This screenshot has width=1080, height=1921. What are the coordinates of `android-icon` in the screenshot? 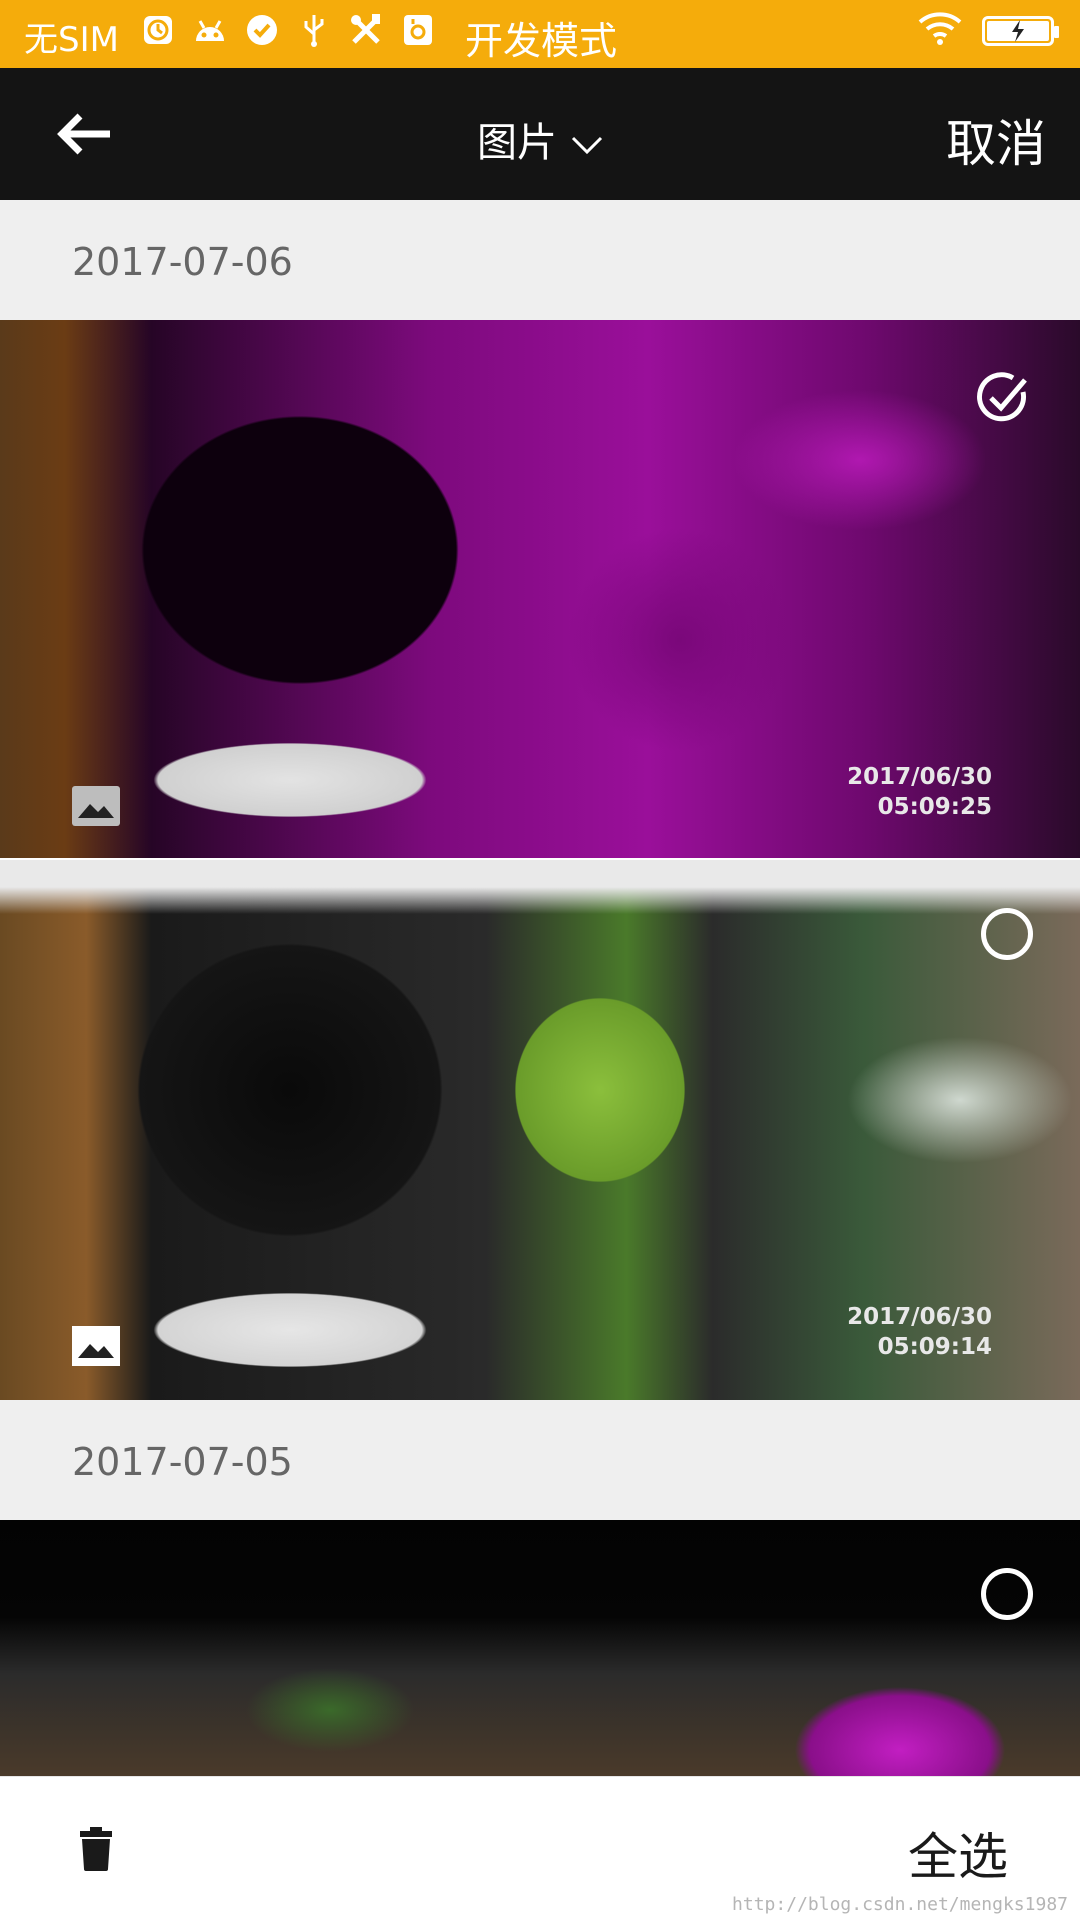 It's located at (210, 30).